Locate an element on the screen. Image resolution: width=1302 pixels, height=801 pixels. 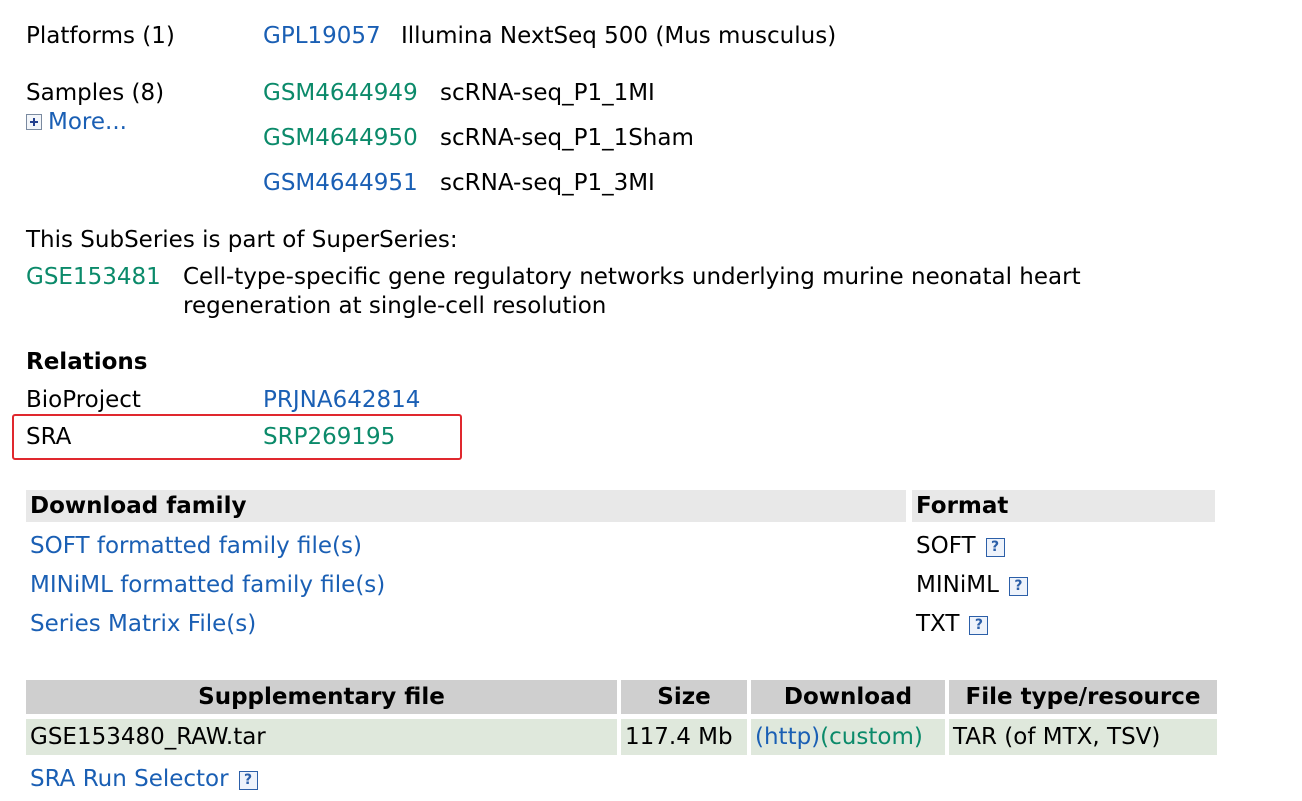
highlight-annotation-box is located at coordinates (237, 437).